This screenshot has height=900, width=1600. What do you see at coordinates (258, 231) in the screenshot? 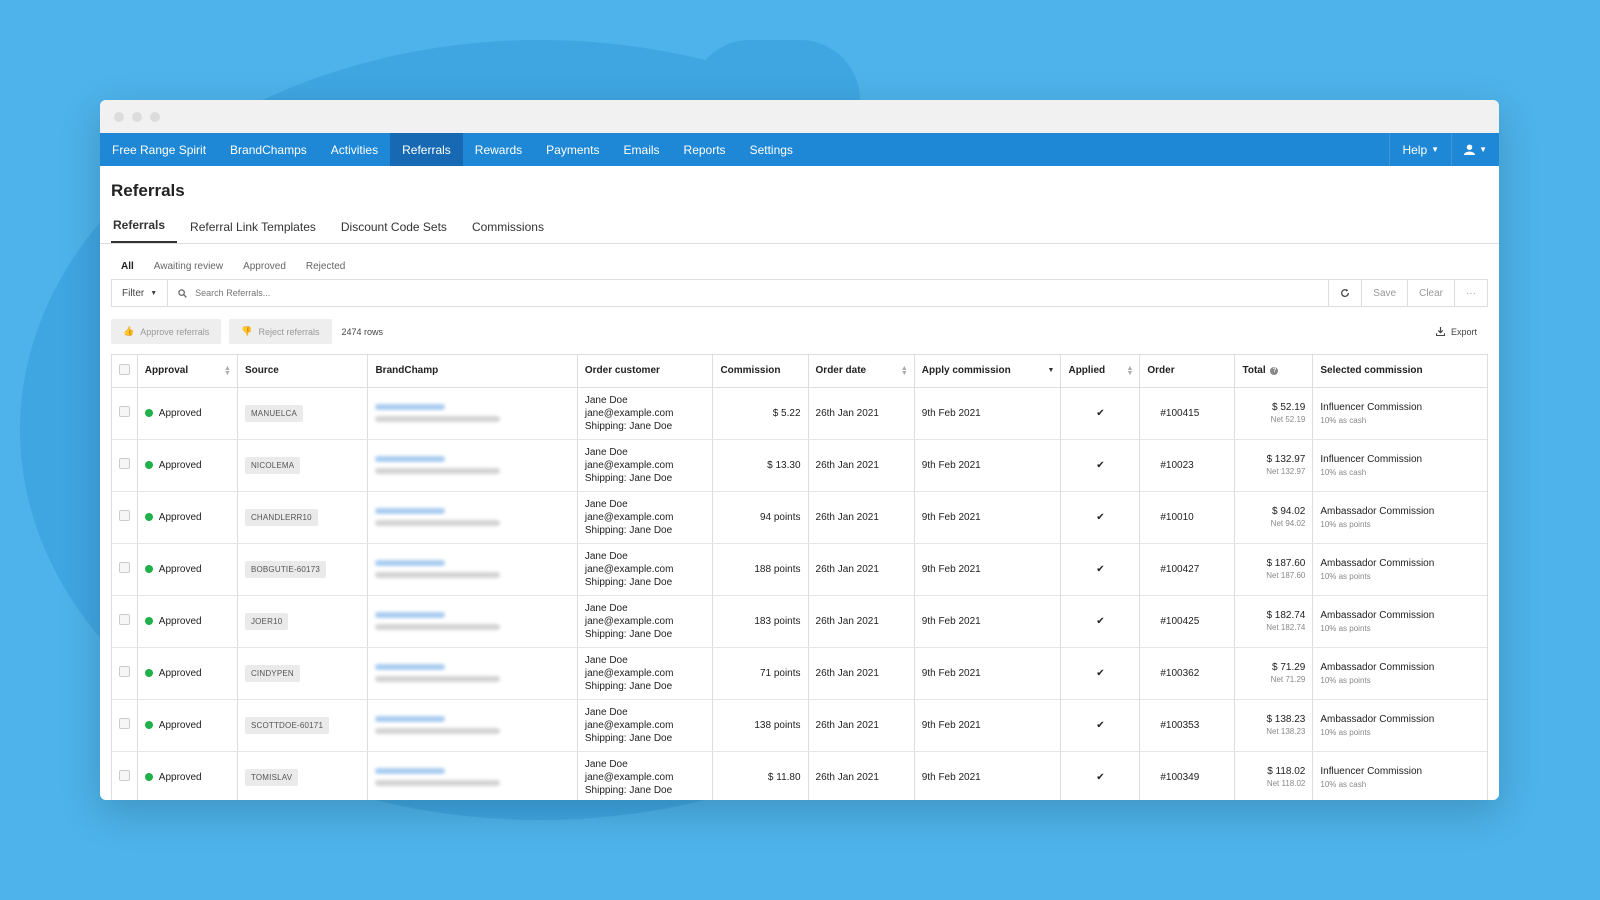
I see `tab-referral-link-templates: Referral Link Templates` at bounding box center [258, 231].